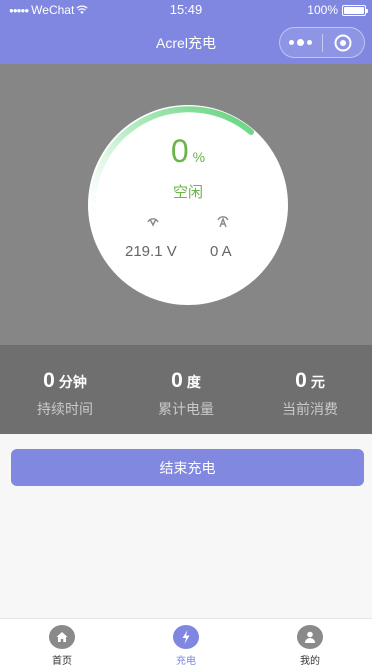  Describe the element at coordinates (317, 382) in the screenshot. I see `cost-unit: 元` at that location.